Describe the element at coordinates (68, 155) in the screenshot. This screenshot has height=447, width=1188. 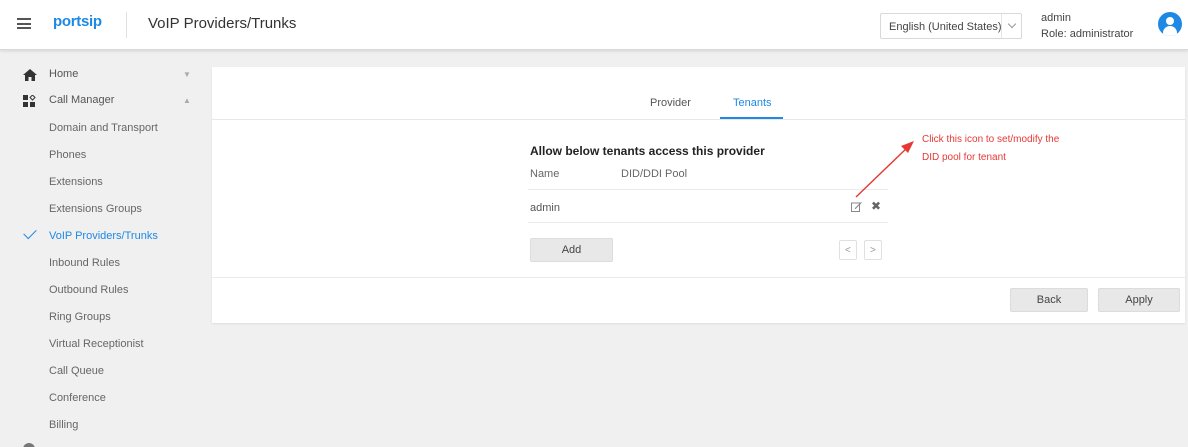
I see `sidebar-item-label: Phones` at that location.